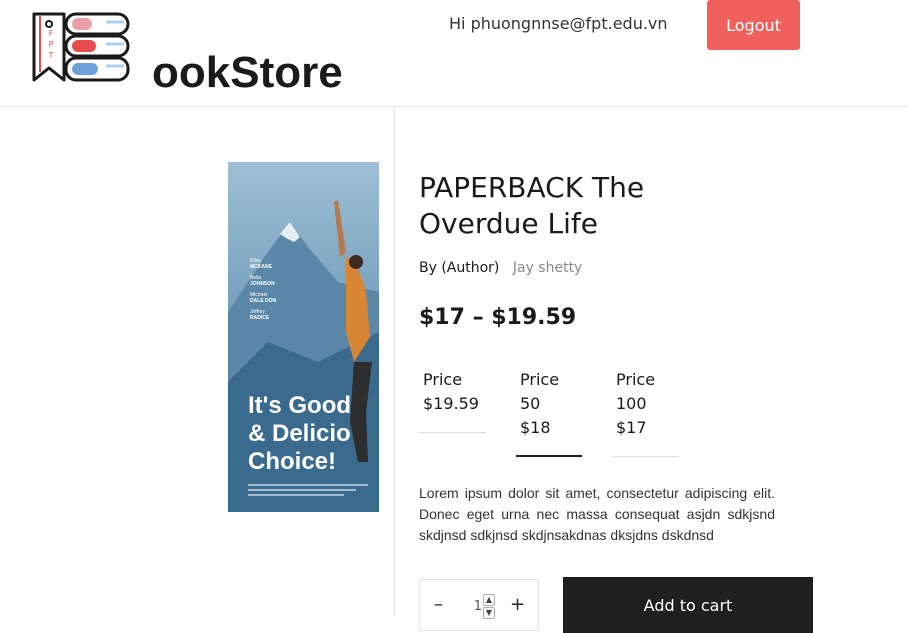  What do you see at coordinates (438, 604) in the screenshot?
I see `decrease-quantity-icon: –` at bounding box center [438, 604].